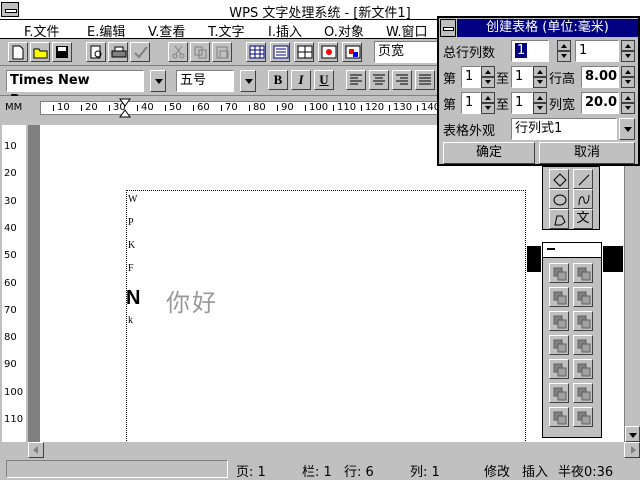 This screenshot has height=480, width=640. What do you see at coordinates (18, 52) in the screenshot?
I see `new-file-button` at bounding box center [18, 52].